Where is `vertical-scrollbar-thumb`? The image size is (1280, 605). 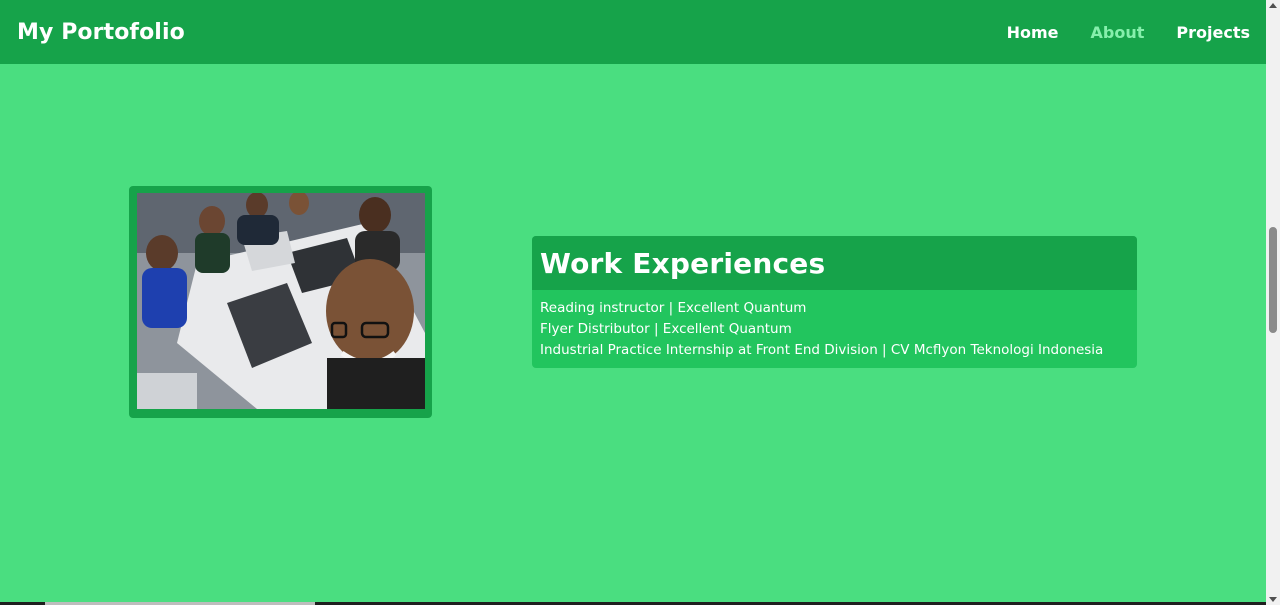 vertical-scrollbar-thumb is located at coordinates (1273, 280).